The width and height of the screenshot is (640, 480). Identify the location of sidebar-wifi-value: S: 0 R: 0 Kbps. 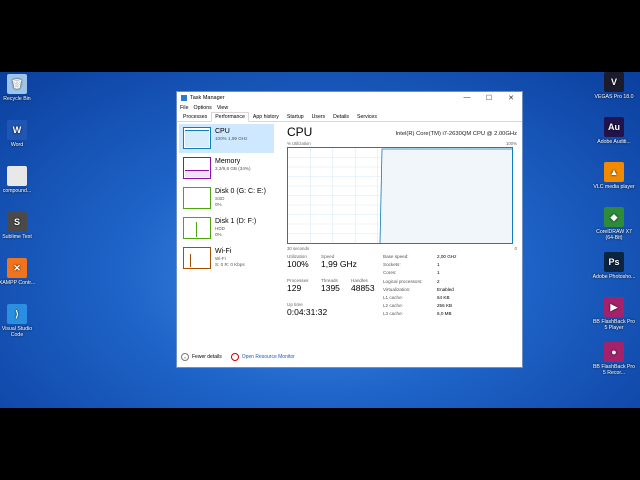
(230, 264).